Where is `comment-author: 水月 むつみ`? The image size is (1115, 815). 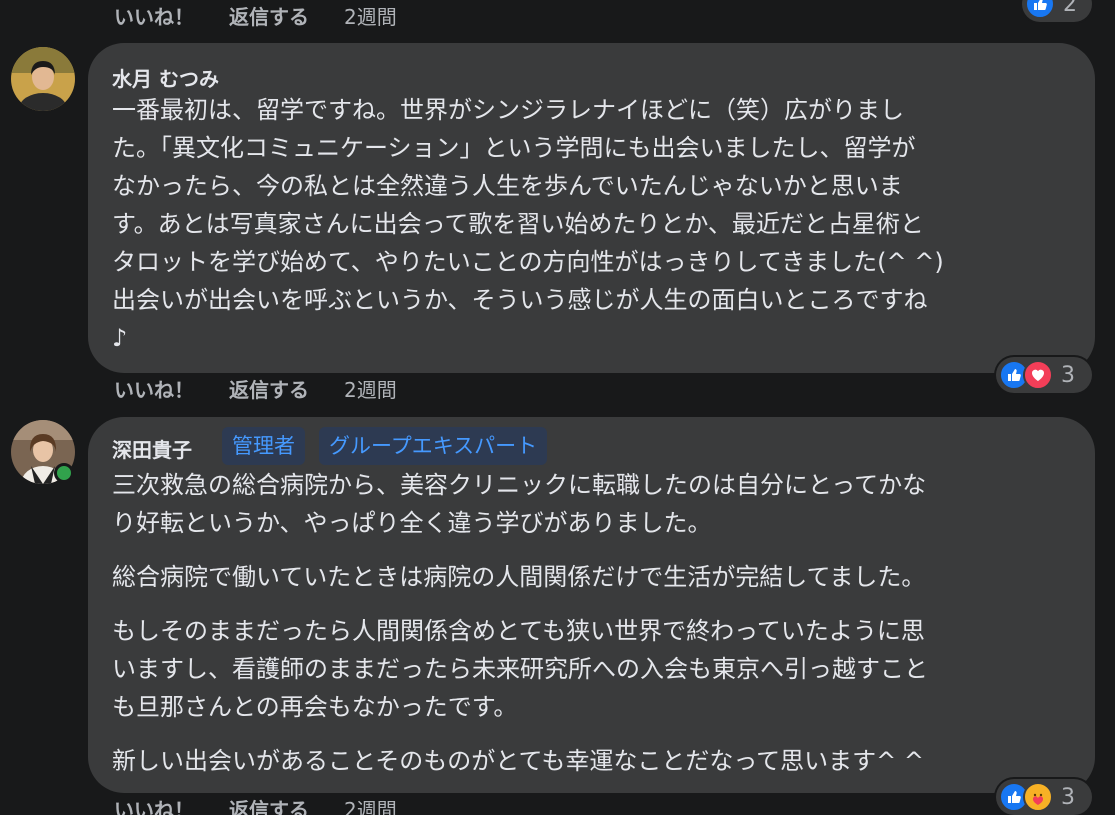 comment-author: 水月 むつみ is located at coordinates (165, 77).